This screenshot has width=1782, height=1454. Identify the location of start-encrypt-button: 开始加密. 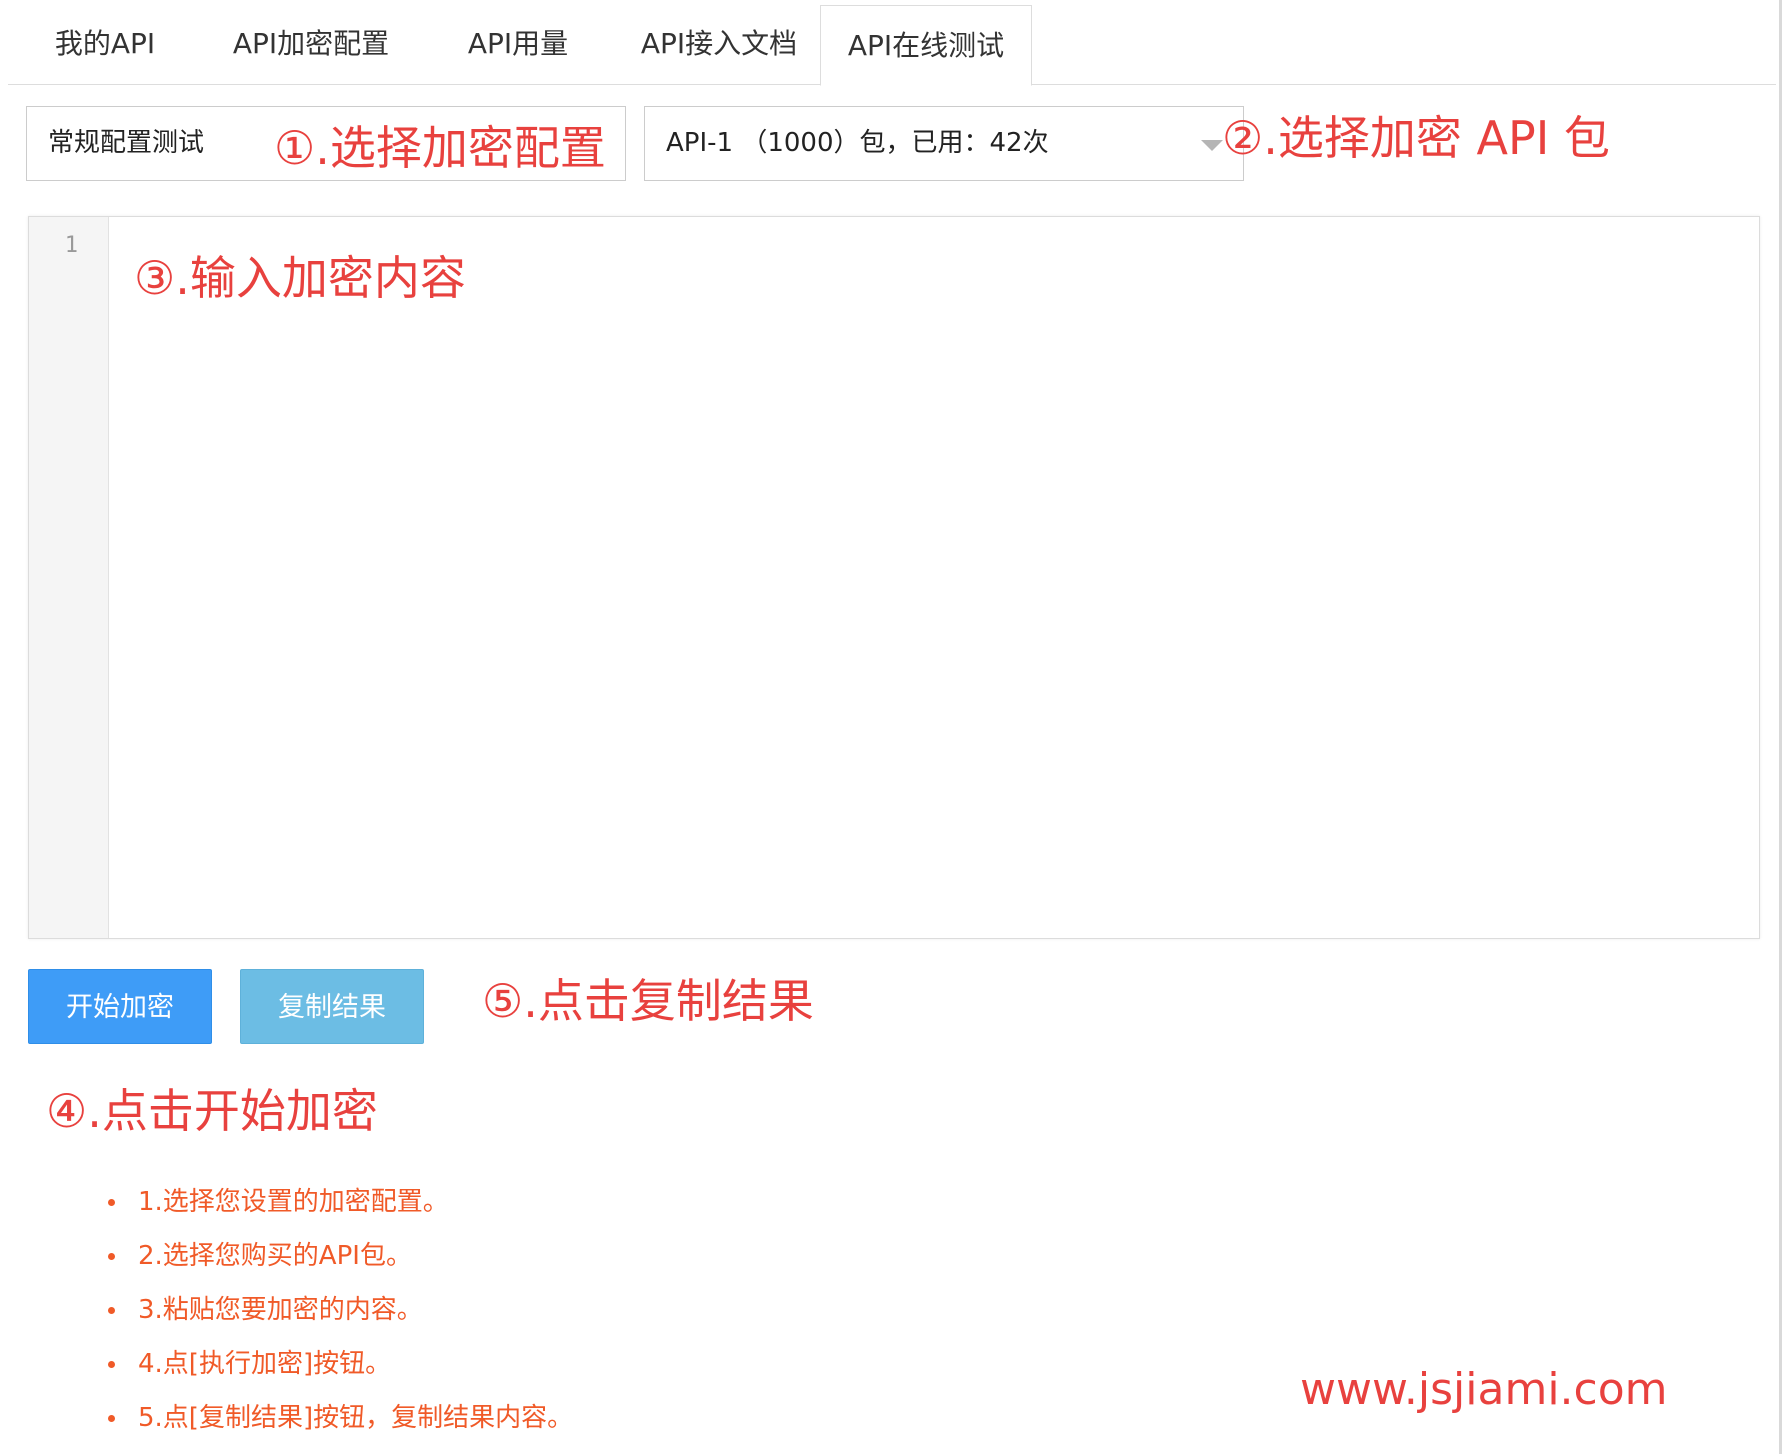
(120, 1006).